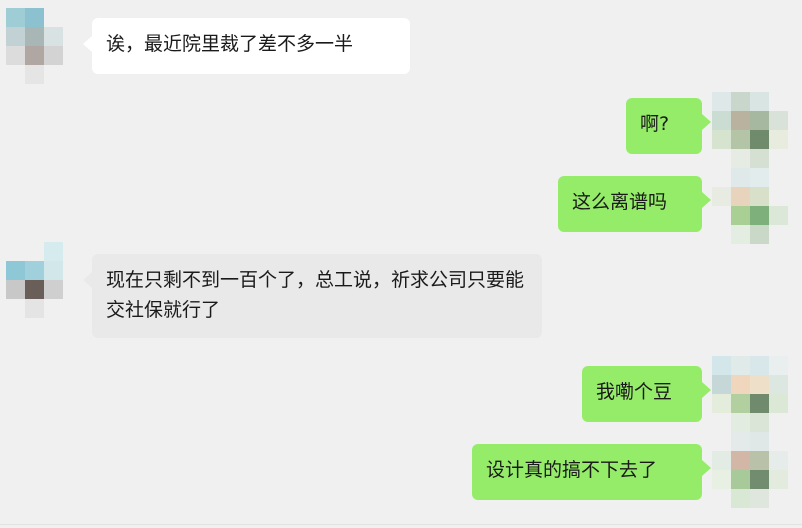 This screenshot has height=528, width=802. I want to click on message-text: 这么离谱吗, so click(620, 202).